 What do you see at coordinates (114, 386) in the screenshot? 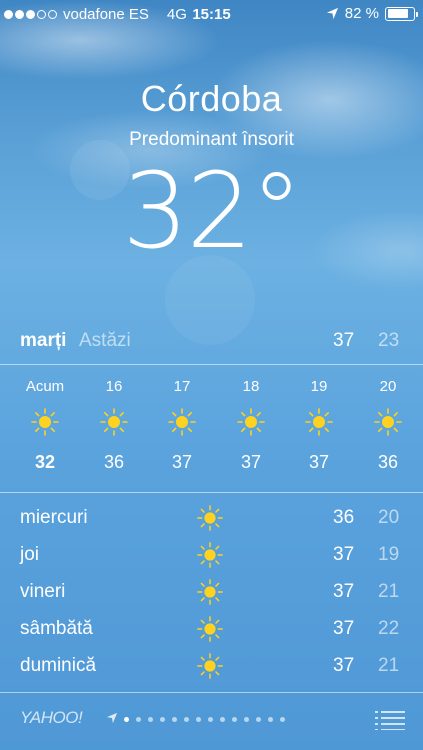
I see `hour-label: 16` at bounding box center [114, 386].